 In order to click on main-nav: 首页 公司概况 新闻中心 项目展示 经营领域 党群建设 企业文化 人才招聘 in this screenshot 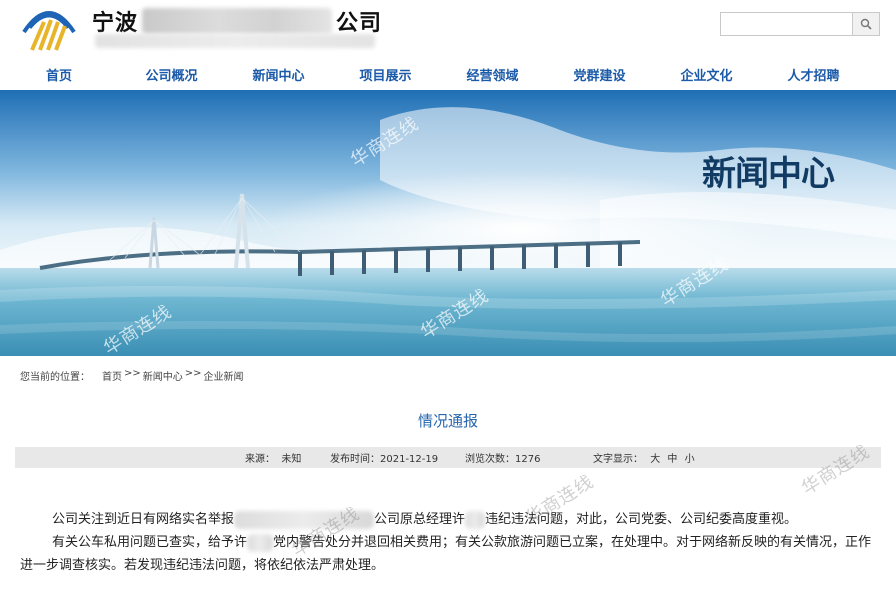, I will do `click(448, 74)`.